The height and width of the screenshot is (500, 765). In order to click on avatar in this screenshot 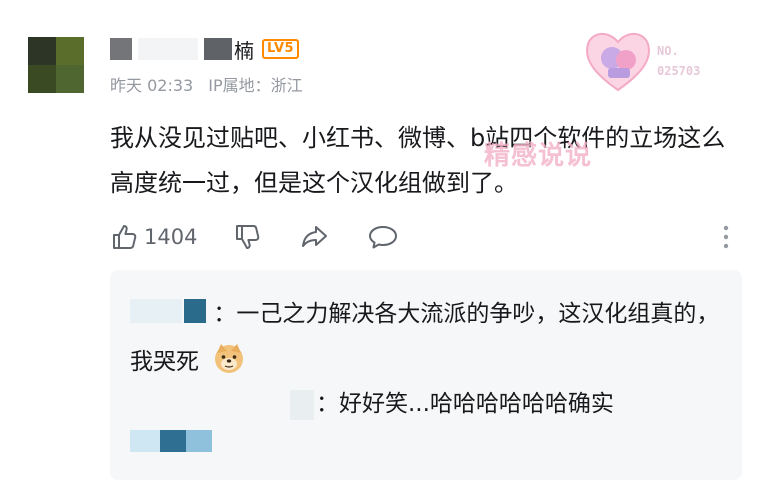, I will do `click(56, 65)`.